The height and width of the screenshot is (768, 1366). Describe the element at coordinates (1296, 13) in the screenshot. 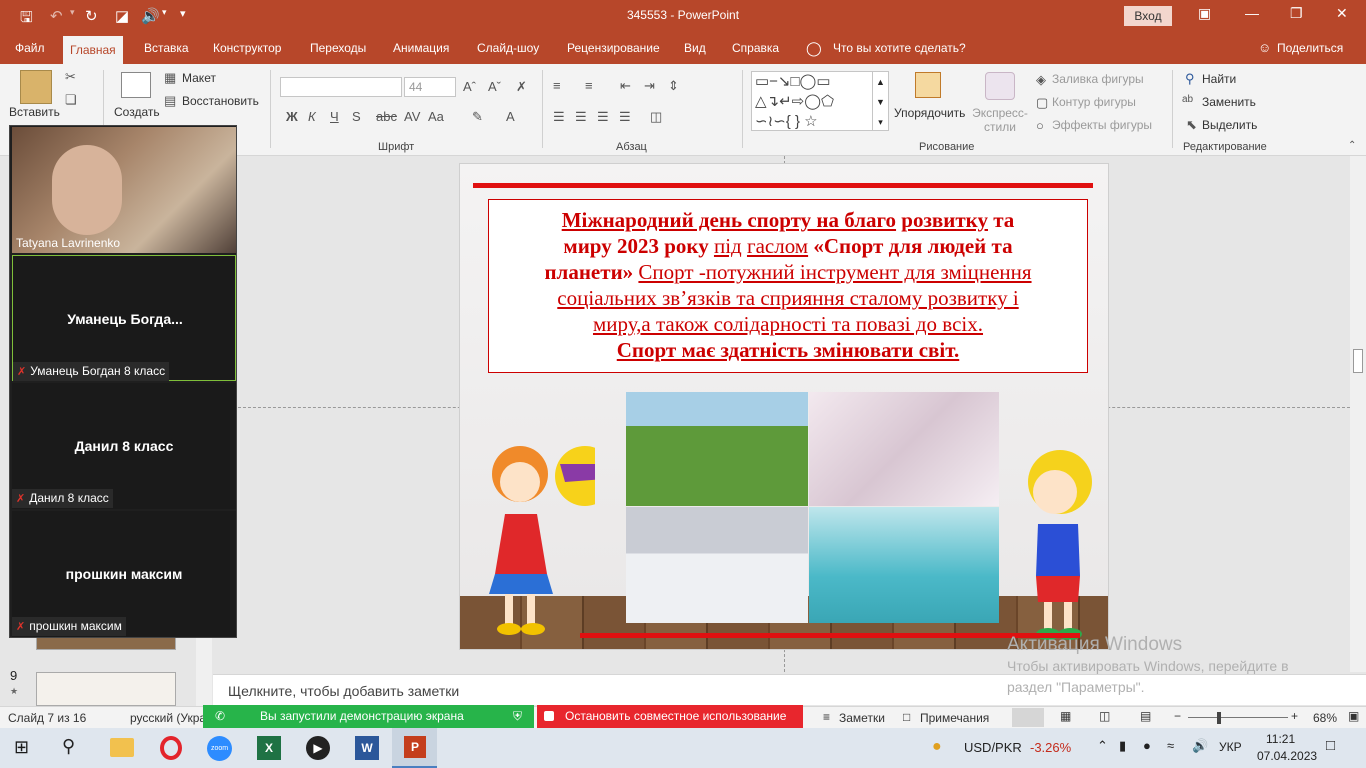

I see `restore-icon: ❐` at that location.